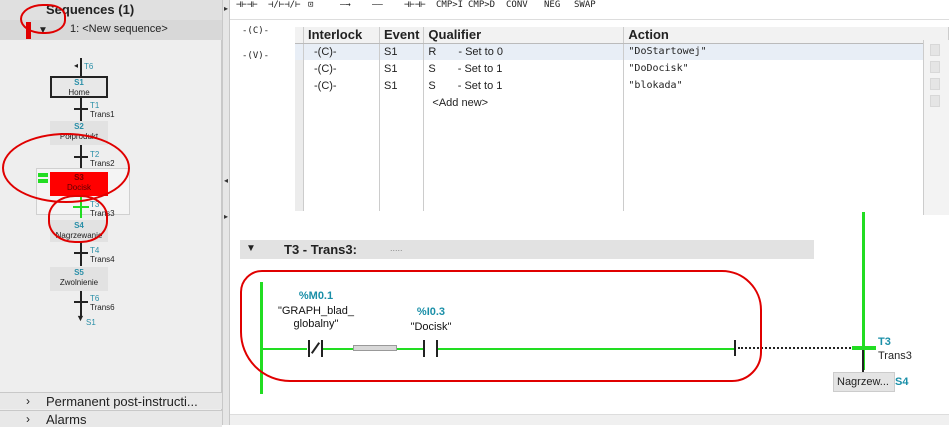 The width and height of the screenshot is (949, 427). Describe the element at coordinates (377, 5) in the screenshot. I see `toolbar-button-line: ——` at that location.